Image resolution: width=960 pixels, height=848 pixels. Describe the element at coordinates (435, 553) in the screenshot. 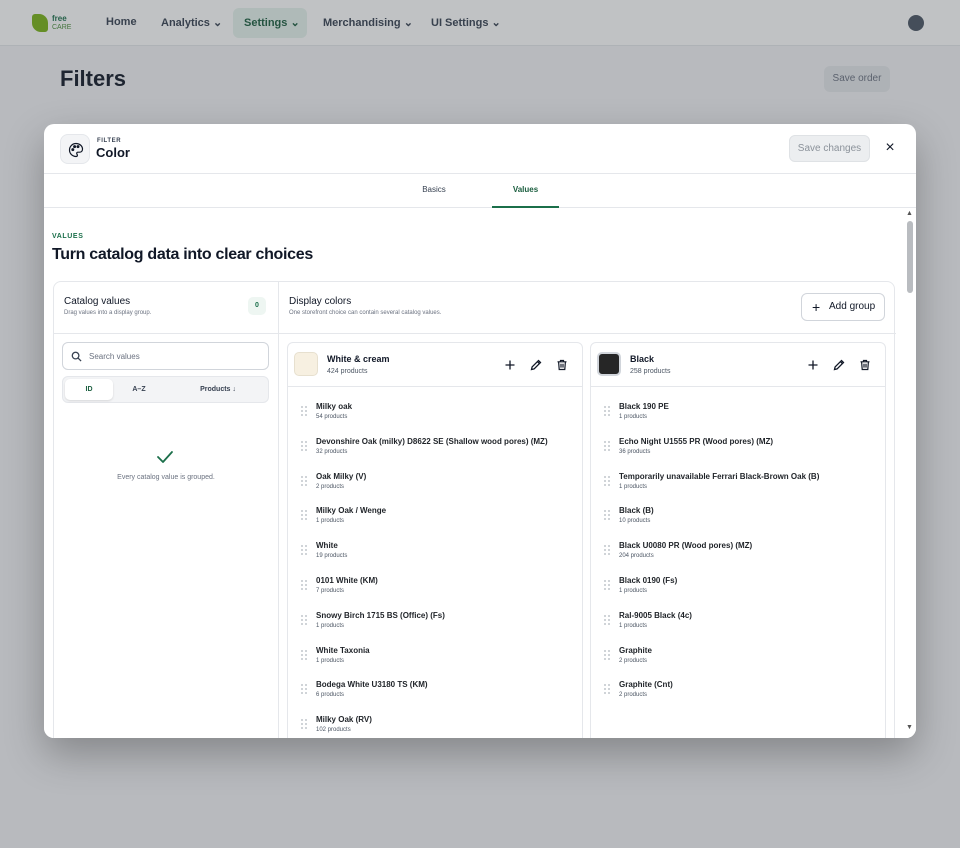

I see `list-item: White 19 products` at that location.